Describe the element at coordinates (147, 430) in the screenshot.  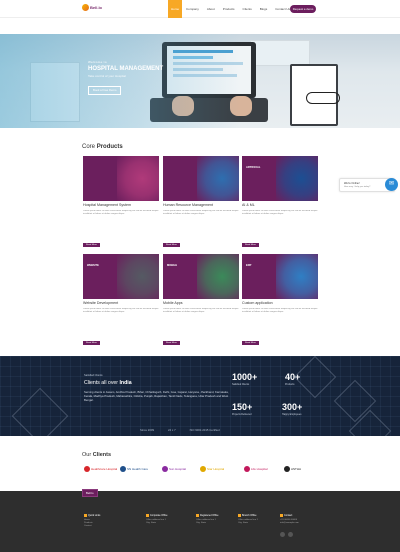
I see `band-bottom-item: Since 2009` at that location.